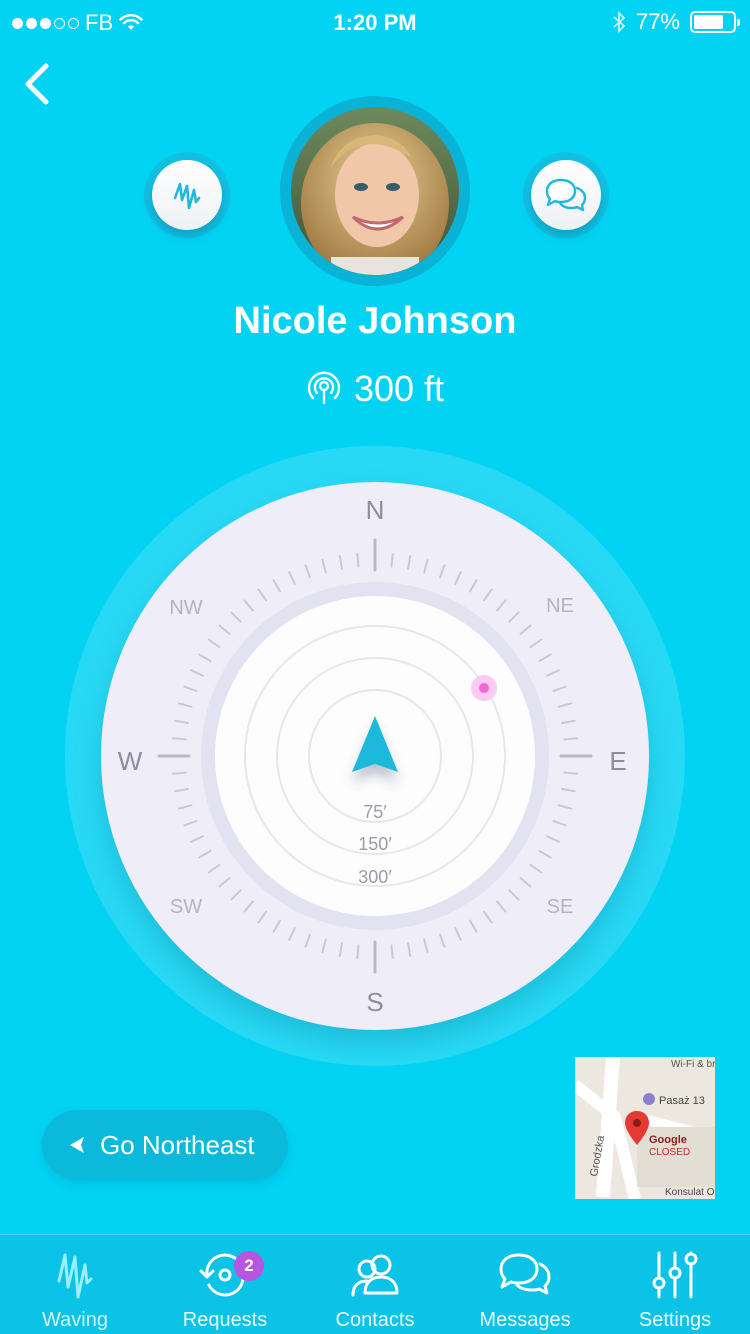  What do you see at coordinates (185, 608) in the screenshot?
I see `dir-nw: NW` at bounding box center [185, 608].